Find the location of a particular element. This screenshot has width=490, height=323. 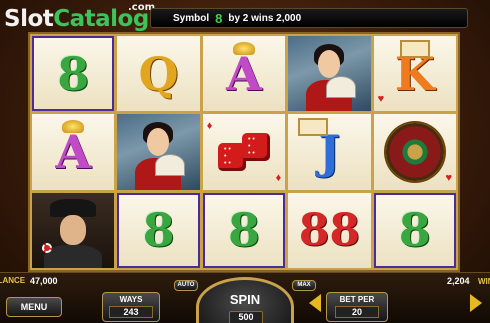

win-banner-symbol: 8 is located at coordinates (219, 18).